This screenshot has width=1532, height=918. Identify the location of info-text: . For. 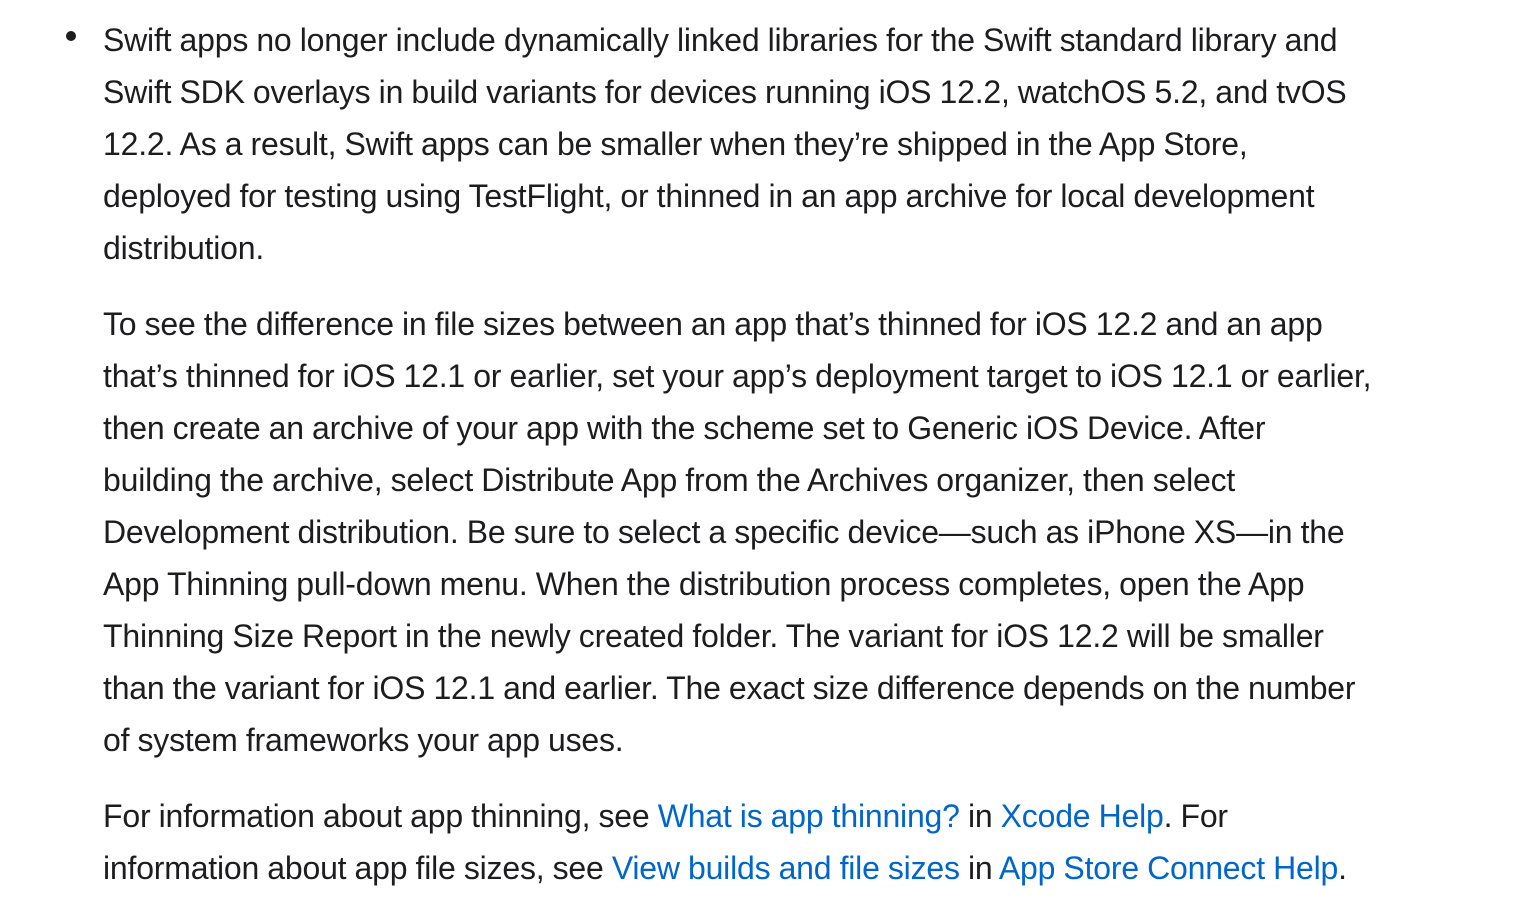
(1195, 816).